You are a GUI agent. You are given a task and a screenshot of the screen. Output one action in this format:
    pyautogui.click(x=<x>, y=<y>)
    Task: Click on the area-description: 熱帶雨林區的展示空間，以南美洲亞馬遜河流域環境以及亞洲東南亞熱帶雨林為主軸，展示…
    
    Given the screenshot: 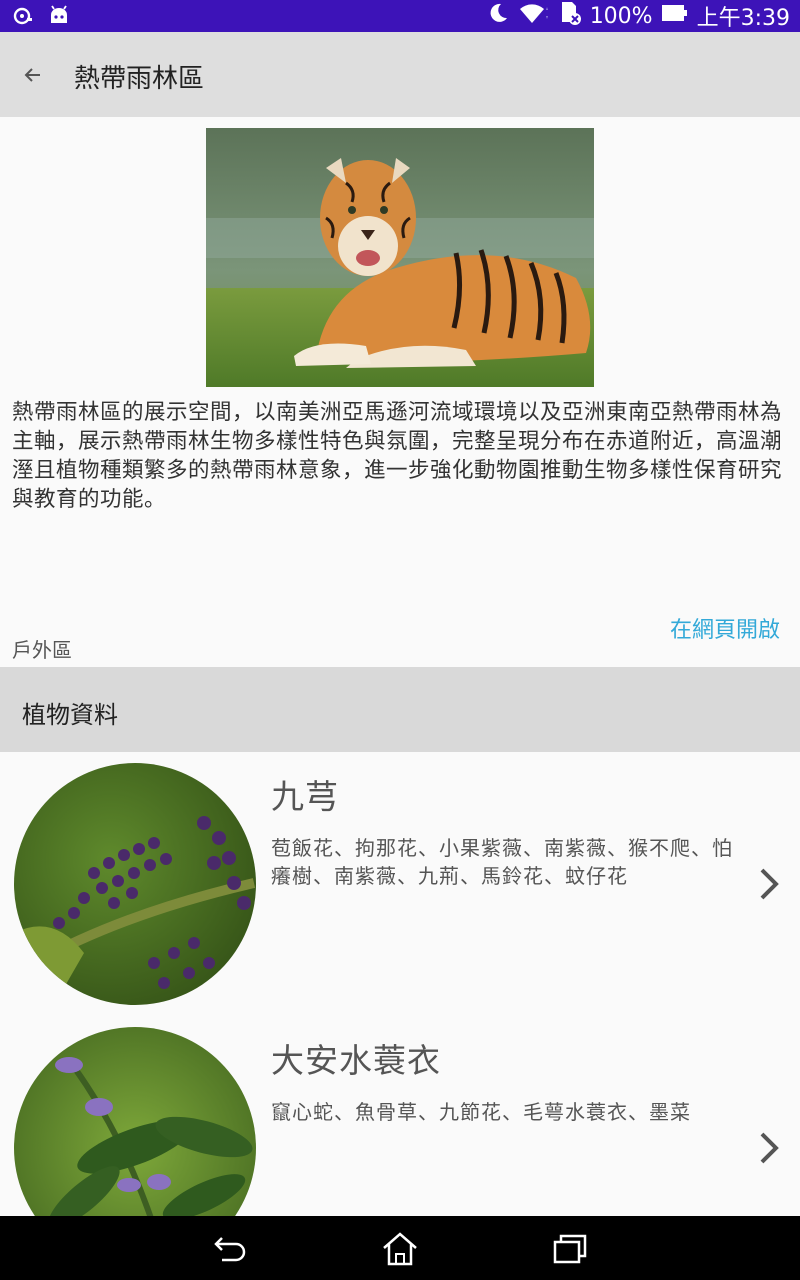 What is the action you would take?
    pyautogui.click(x=397, y=456)
    